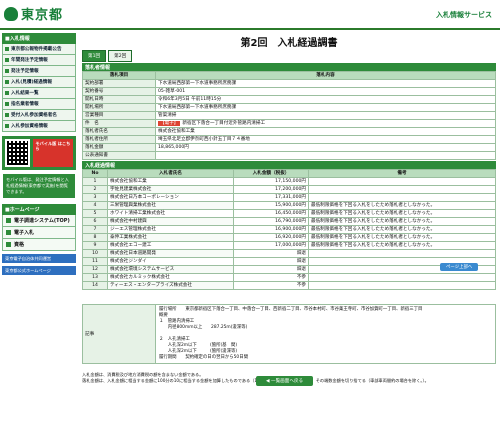 This screenshot has height=422, width=500. Describe the element at coordinates (119, 91) in the screenshot. I see `info-key: 契約番号` at that location.